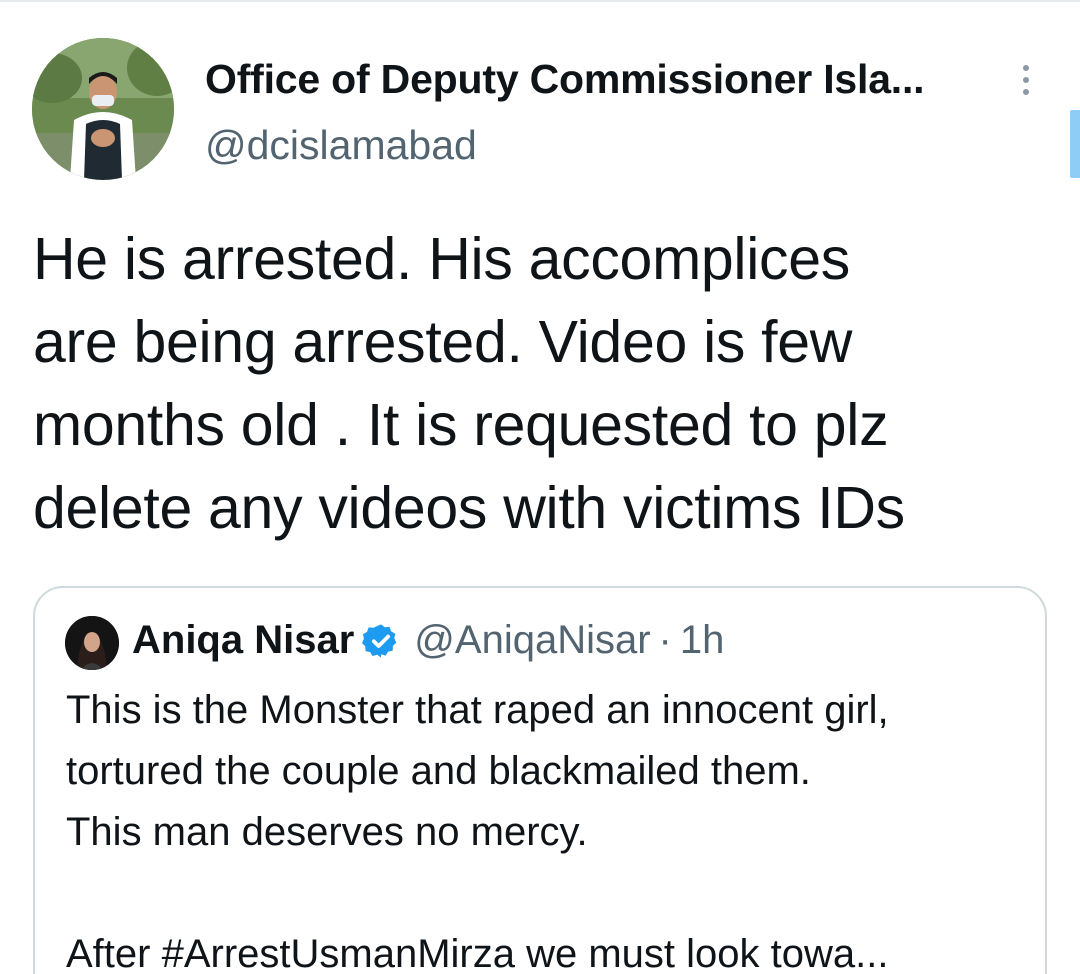 The image size is (1080, 974). Describe the element at coordinates (469, 508) in the screenshot. I see `tweet-text-line: delete any videos with victims IDs` at that location.